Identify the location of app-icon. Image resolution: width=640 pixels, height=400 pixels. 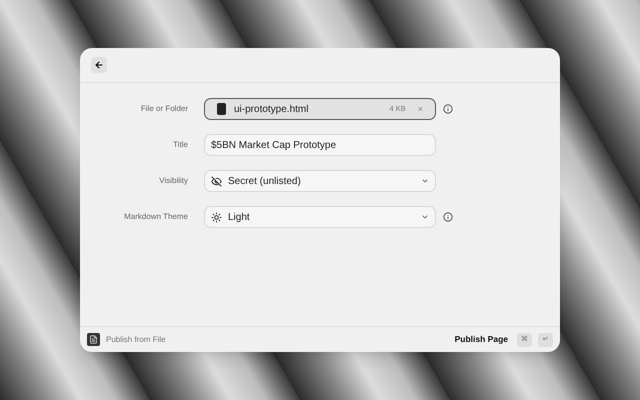
(93, 339).